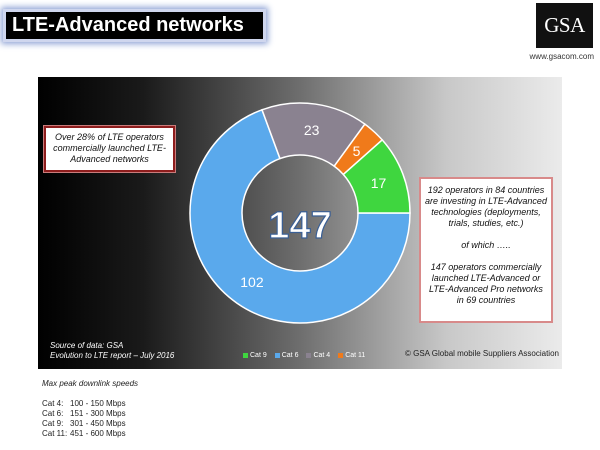  I want to click on legend-label: Cat 11, so click(355, 355).